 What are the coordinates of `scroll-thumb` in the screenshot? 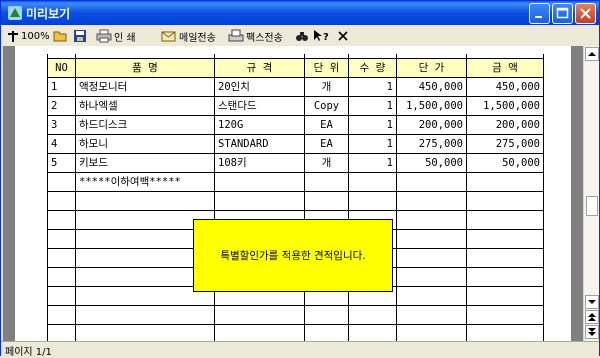 It's located at (592, 206).